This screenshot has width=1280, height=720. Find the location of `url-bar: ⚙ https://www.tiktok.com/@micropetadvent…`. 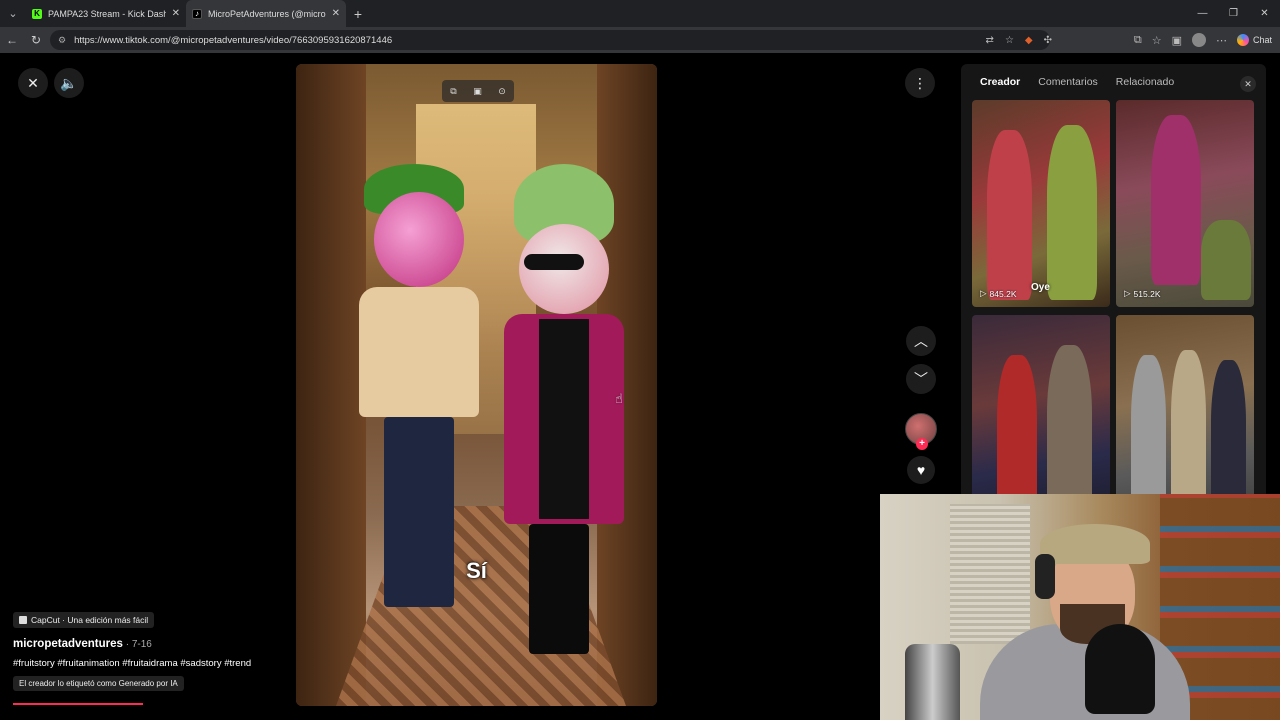

url-bar: ⚙ https://www.tiktok.com/@micropetadvent… is located at coordinates (550, 40).